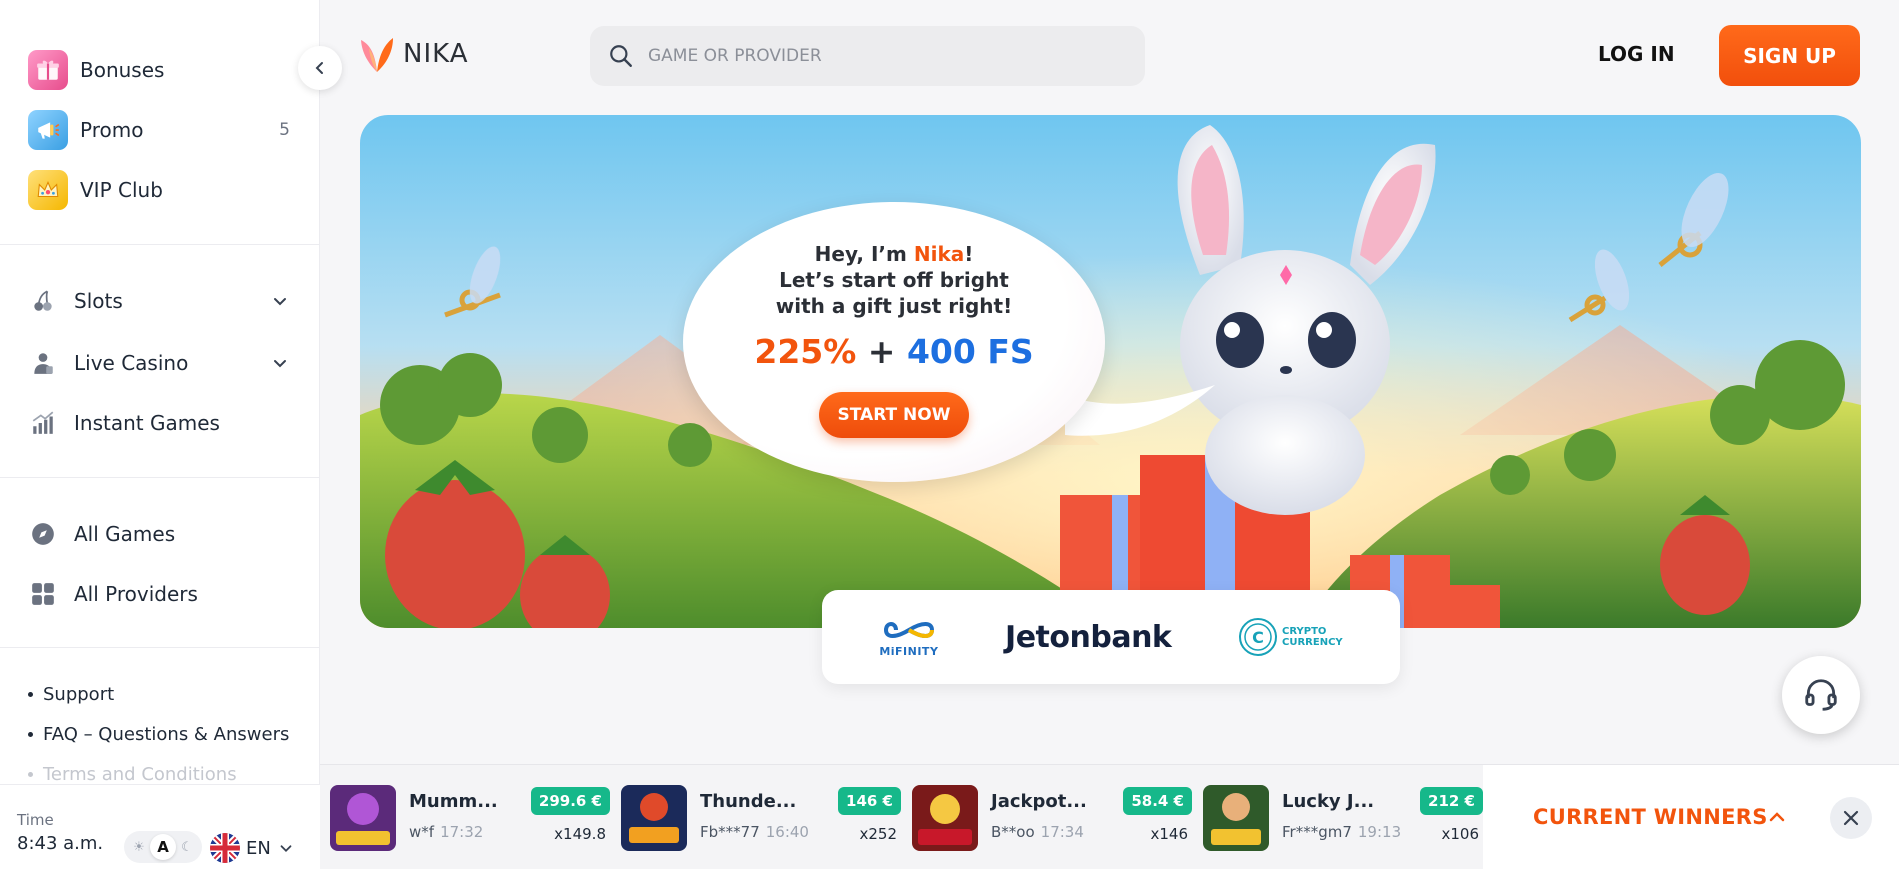  I want to click on winner-amount-badge: 299.6 €, so click(570, 801).